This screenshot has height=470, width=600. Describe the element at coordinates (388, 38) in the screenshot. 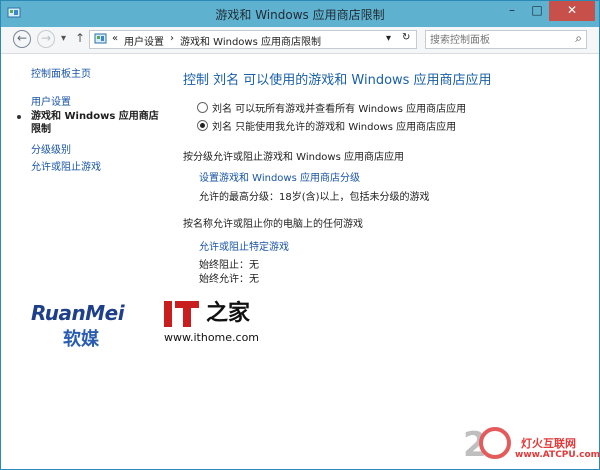

I see `address-dropdown-icon: ▾` at that location.